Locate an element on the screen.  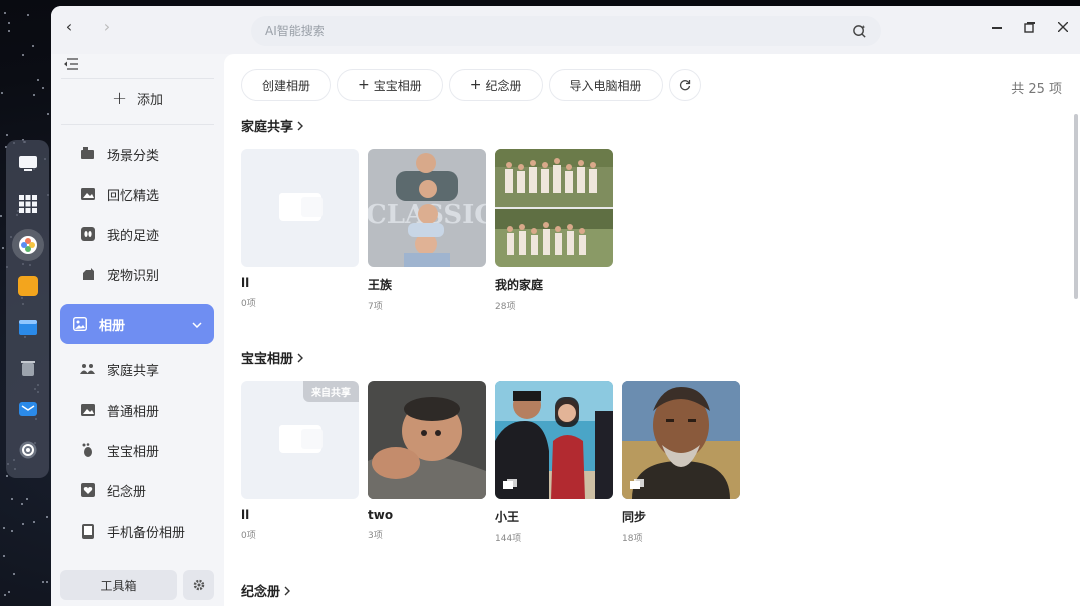
sidebar-item-memories: 回忆精选 is located at coordinates (137, 194).